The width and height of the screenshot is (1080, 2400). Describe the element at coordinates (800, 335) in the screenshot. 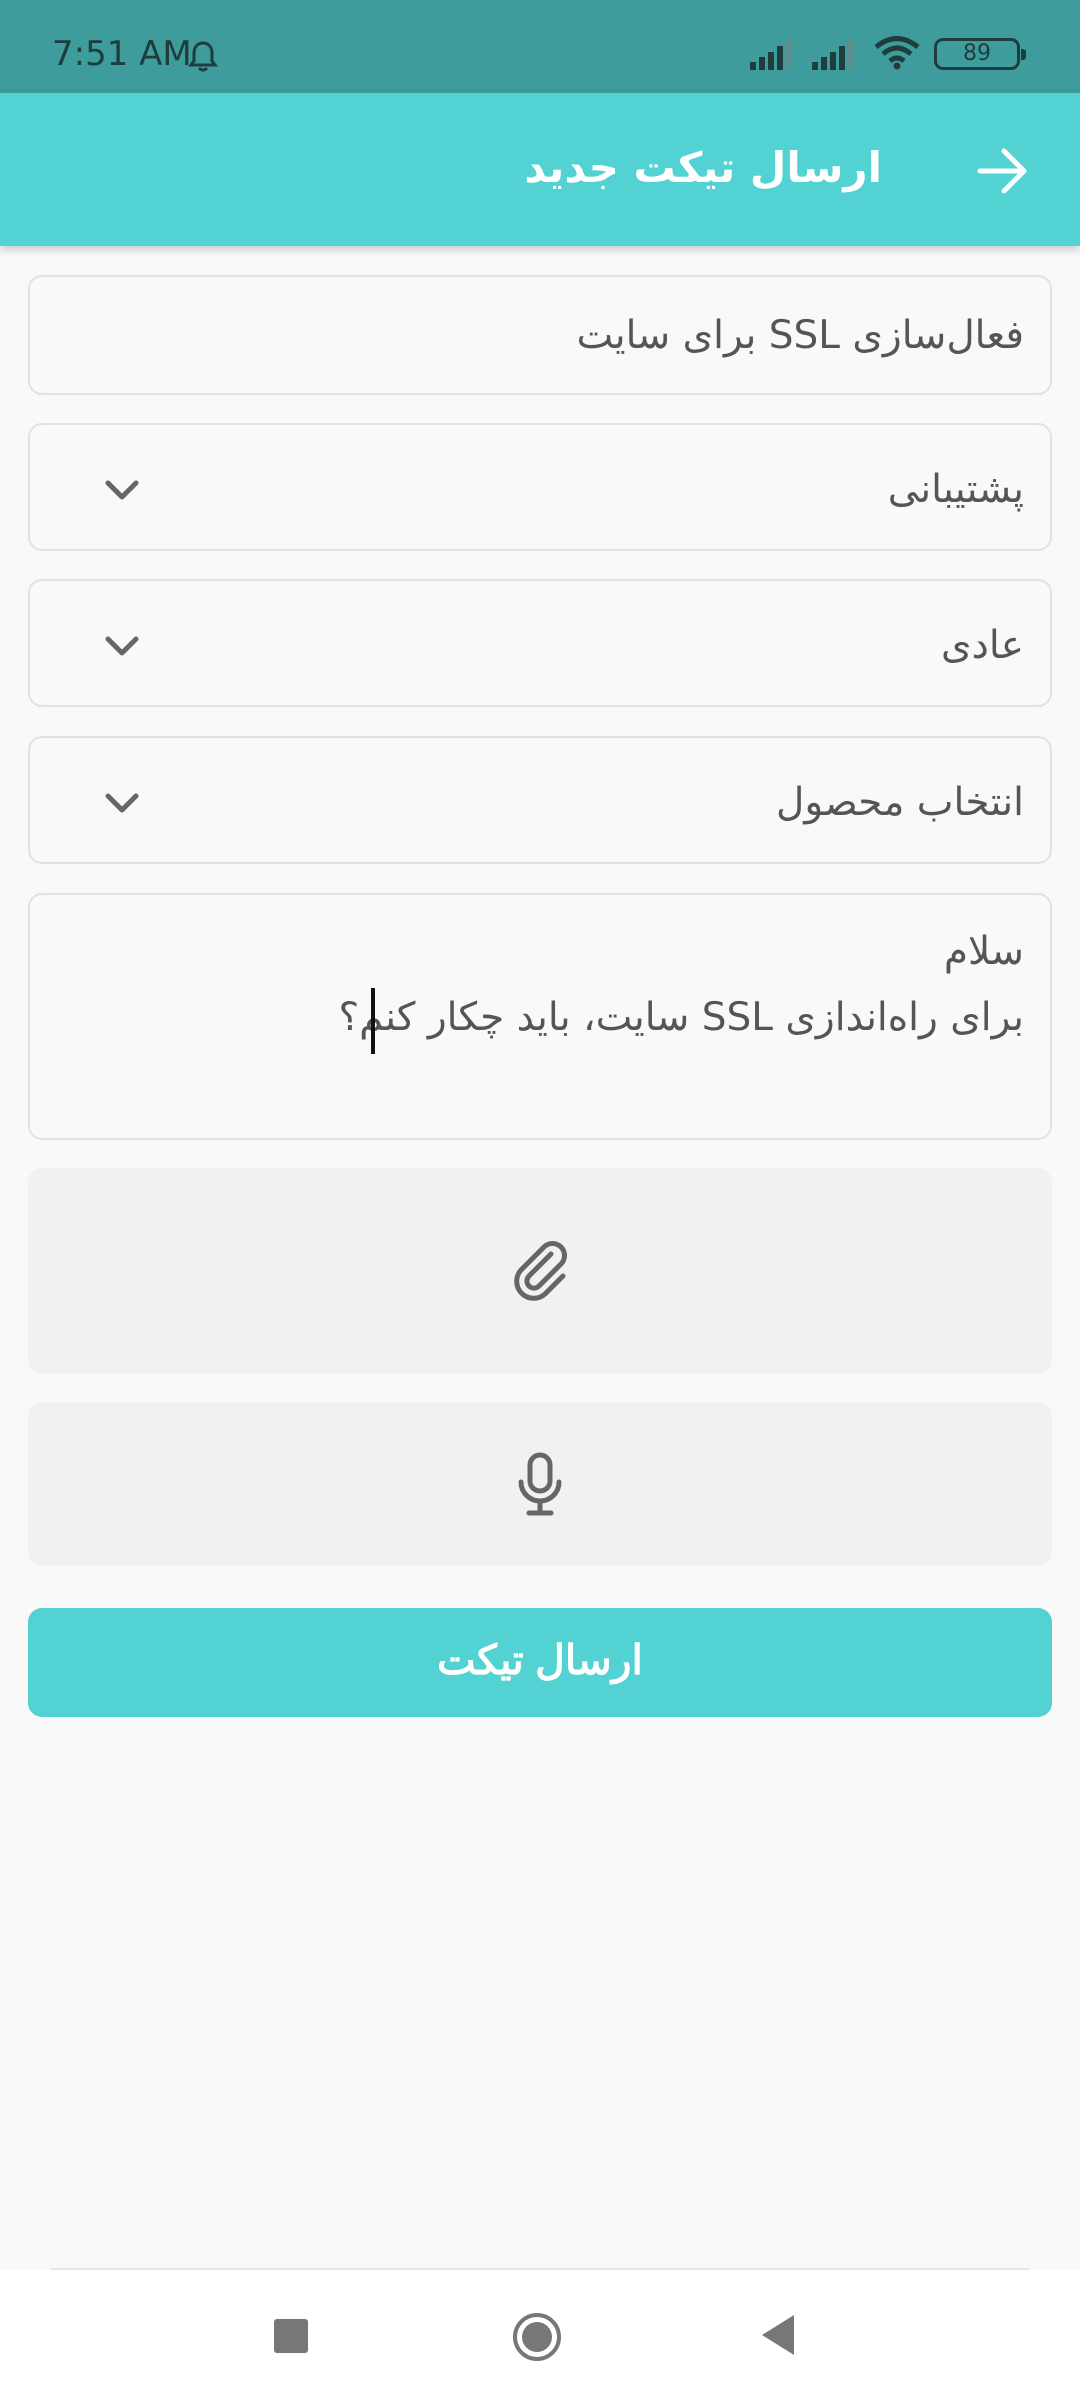

I see `subject-value: فعال‌سازی SSL برای سایت` at that location.